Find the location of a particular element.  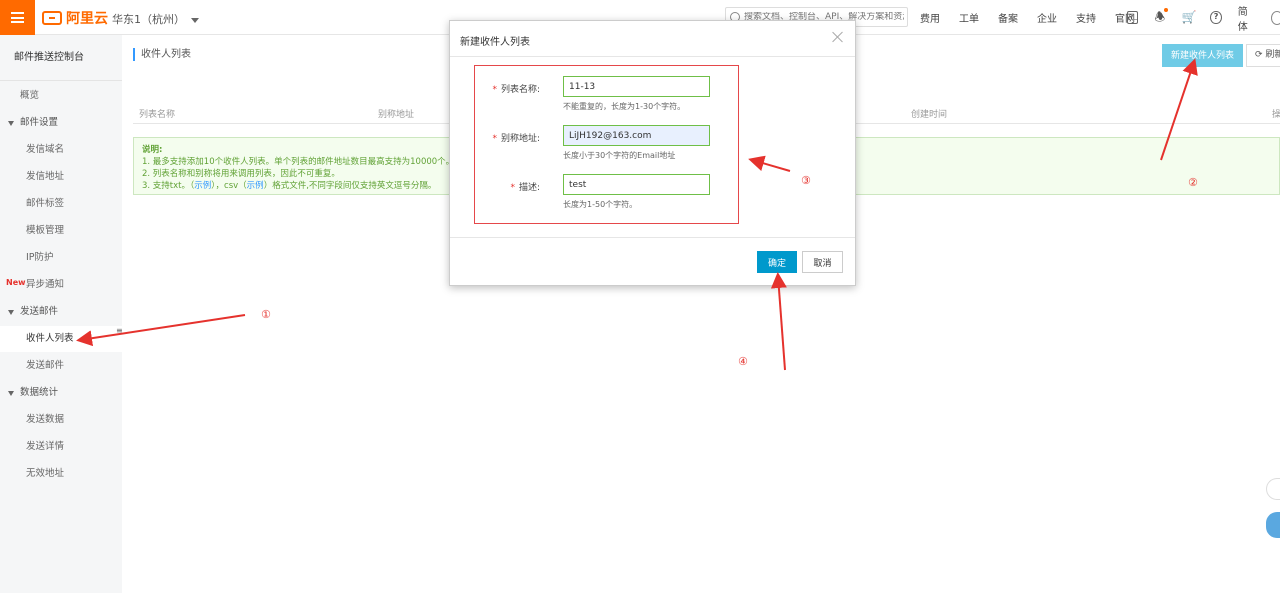

region-selector: 华东1（杭州） is located at coordinates (155, 19).